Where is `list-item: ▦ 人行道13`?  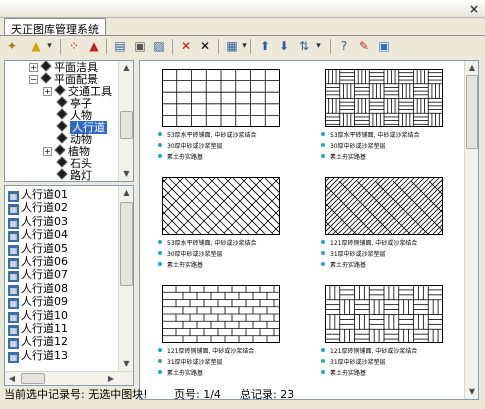
list-item: ▦ 人行道13 is located at coordinates (38, 356).